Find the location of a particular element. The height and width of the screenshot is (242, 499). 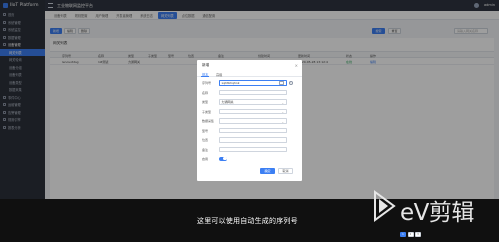

form-row: 位置 is located at coordinates (249, 140).